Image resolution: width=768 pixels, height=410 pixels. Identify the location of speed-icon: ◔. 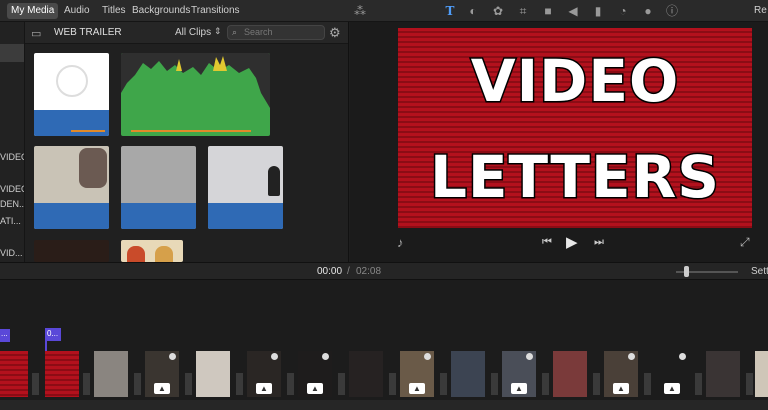
(623, 11).